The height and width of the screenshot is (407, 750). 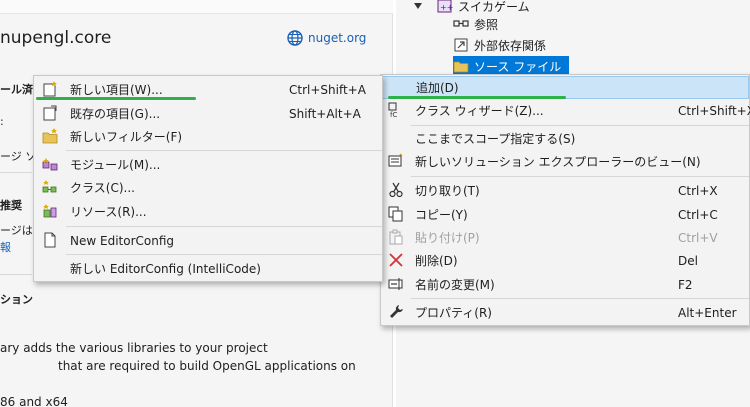 I want to click on nuget-link-label: nuget.org, so click(x=337, y=38).